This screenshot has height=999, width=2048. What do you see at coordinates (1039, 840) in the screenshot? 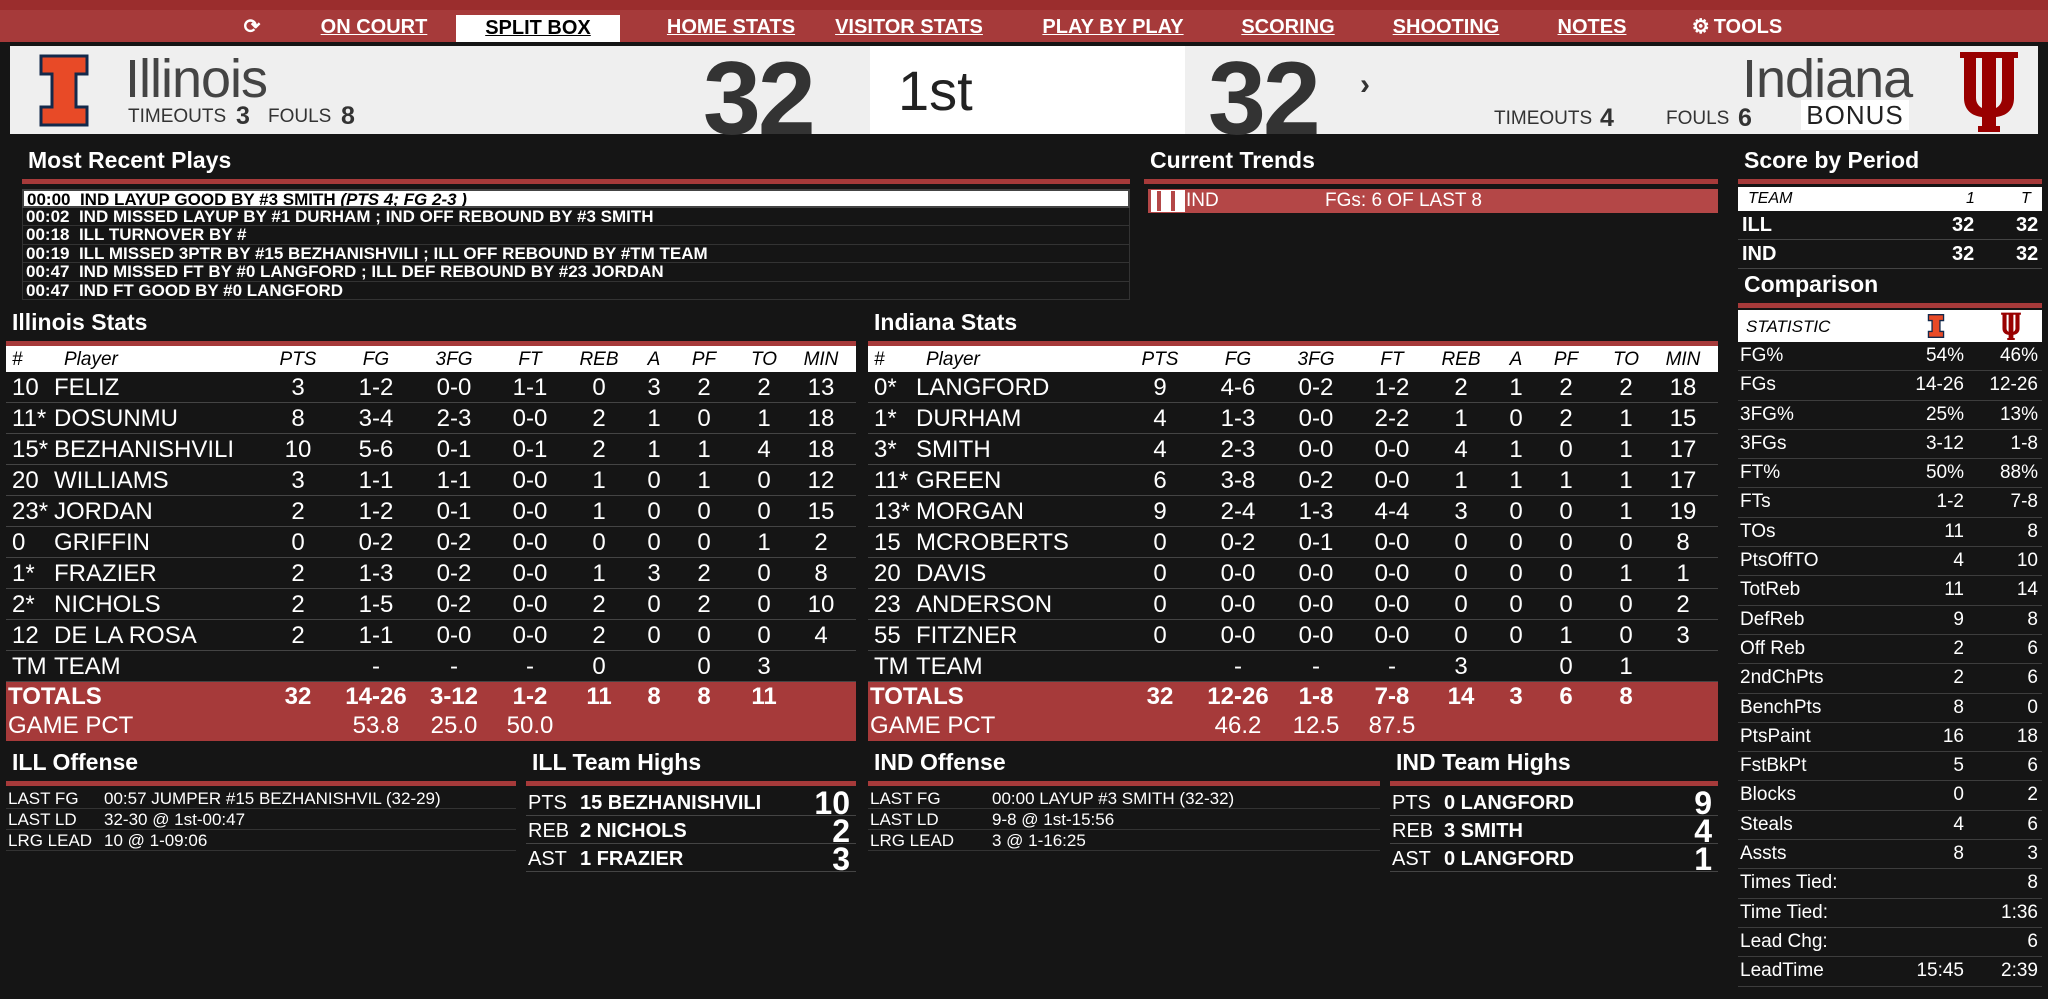
I see `offense-value: 3 @ 1-16:25` at bounding box center [1039, 840].